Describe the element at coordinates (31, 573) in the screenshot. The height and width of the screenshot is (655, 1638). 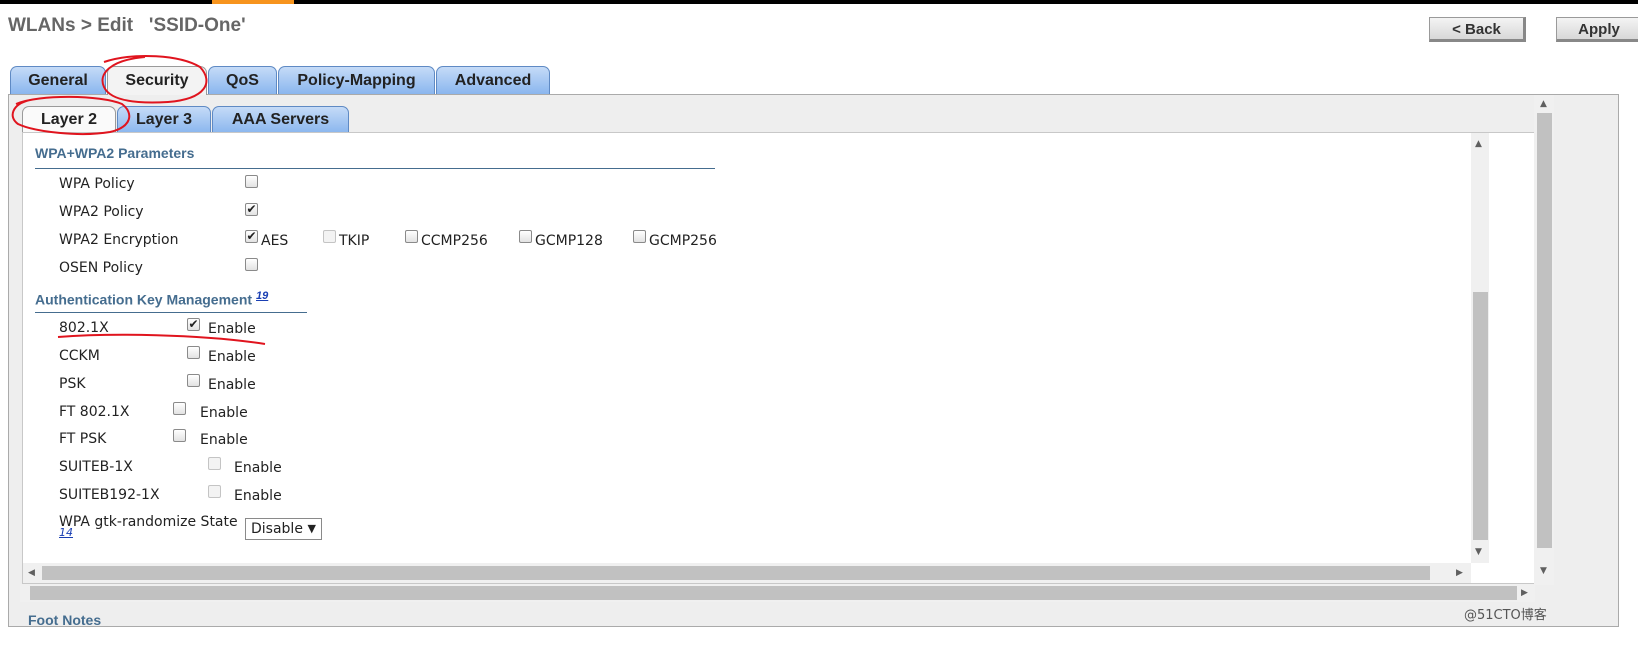
I see `scroll-left-icon: ◀` at that location.